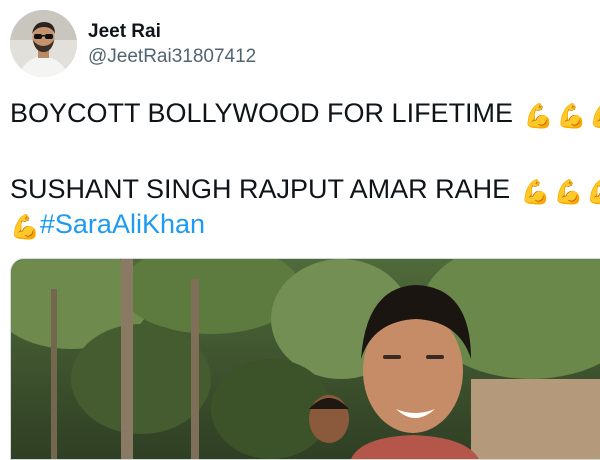 The height and width of the screenshot is (460, 600). I want to click on tweet-text-line-3: 💪#SaraAliKhan, so click(107, 226).